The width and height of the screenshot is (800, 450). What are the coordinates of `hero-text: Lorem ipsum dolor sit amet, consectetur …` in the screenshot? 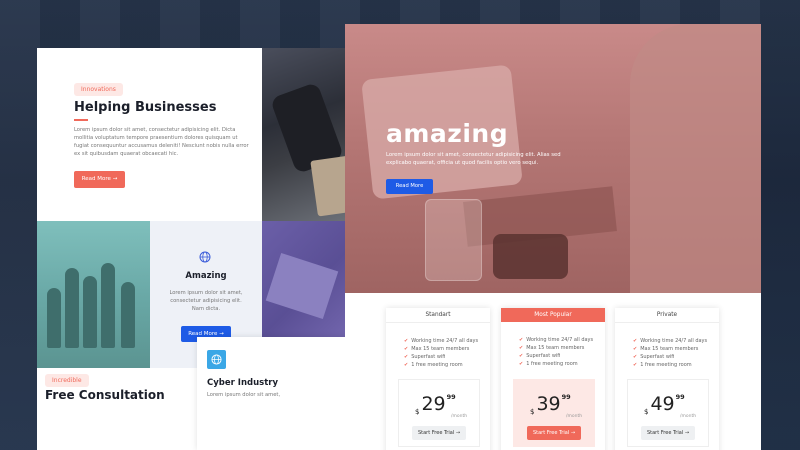 It's located at (473, 159).